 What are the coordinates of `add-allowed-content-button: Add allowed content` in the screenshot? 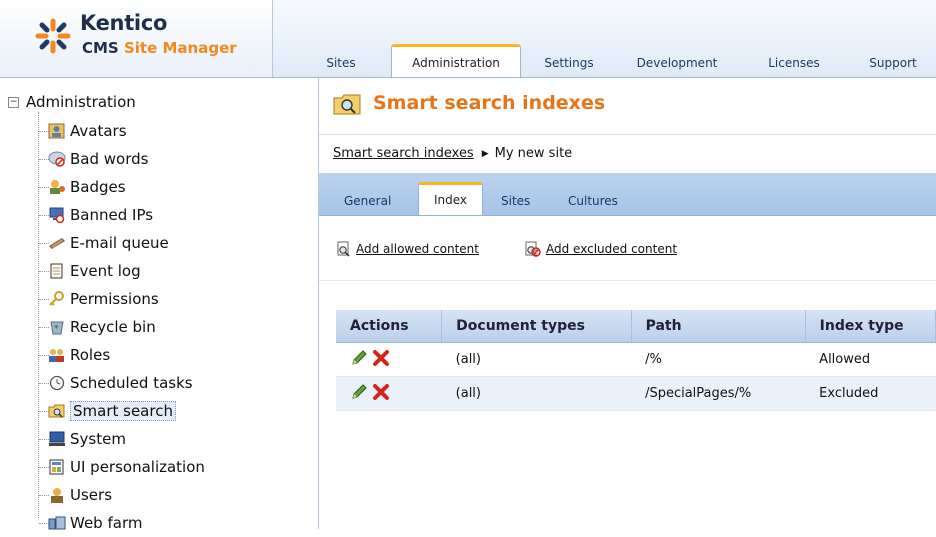 It's located at (407, 249).